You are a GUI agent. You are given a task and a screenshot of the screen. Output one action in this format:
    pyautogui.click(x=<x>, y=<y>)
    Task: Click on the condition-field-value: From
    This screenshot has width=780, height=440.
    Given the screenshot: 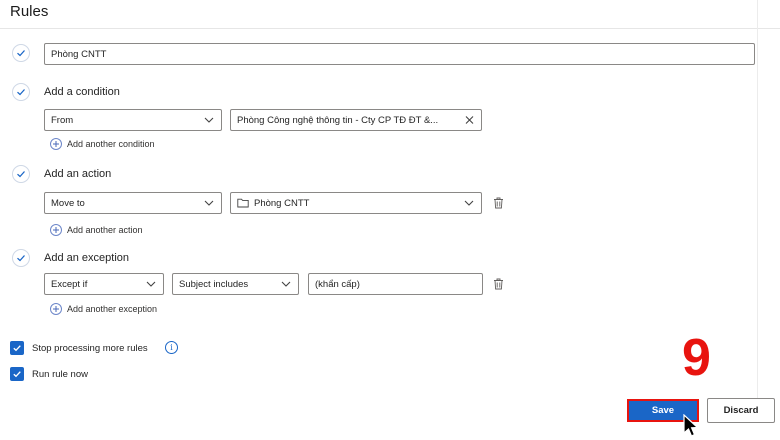 What is the action you would take?
    pyautogui.click(x=62, y=120)
    